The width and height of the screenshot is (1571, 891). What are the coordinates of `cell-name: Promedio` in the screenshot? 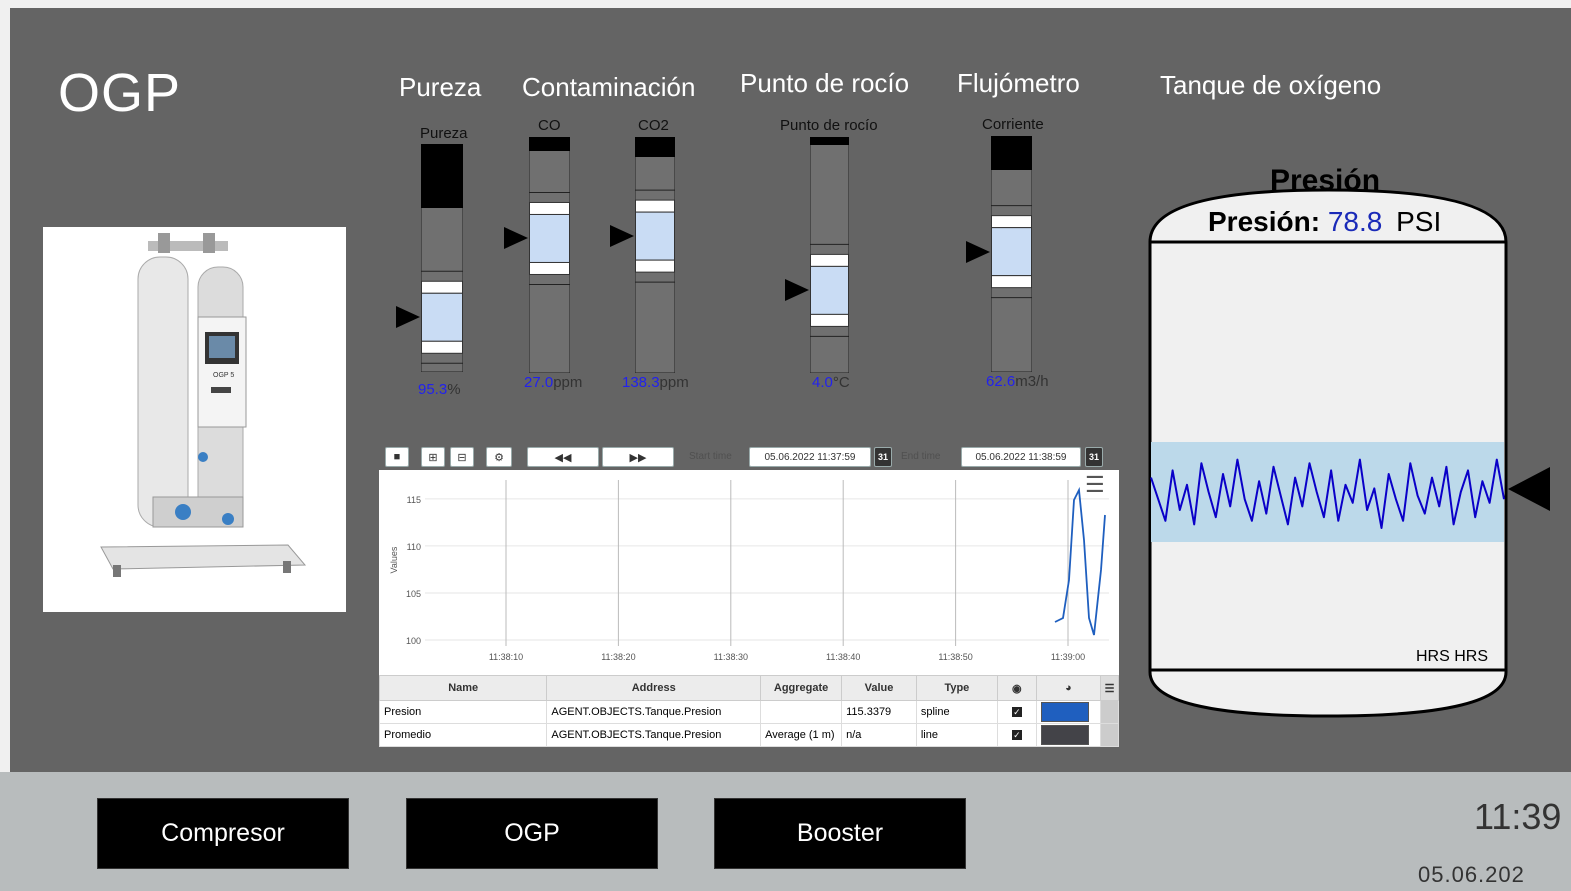 It's located at (463, 735).